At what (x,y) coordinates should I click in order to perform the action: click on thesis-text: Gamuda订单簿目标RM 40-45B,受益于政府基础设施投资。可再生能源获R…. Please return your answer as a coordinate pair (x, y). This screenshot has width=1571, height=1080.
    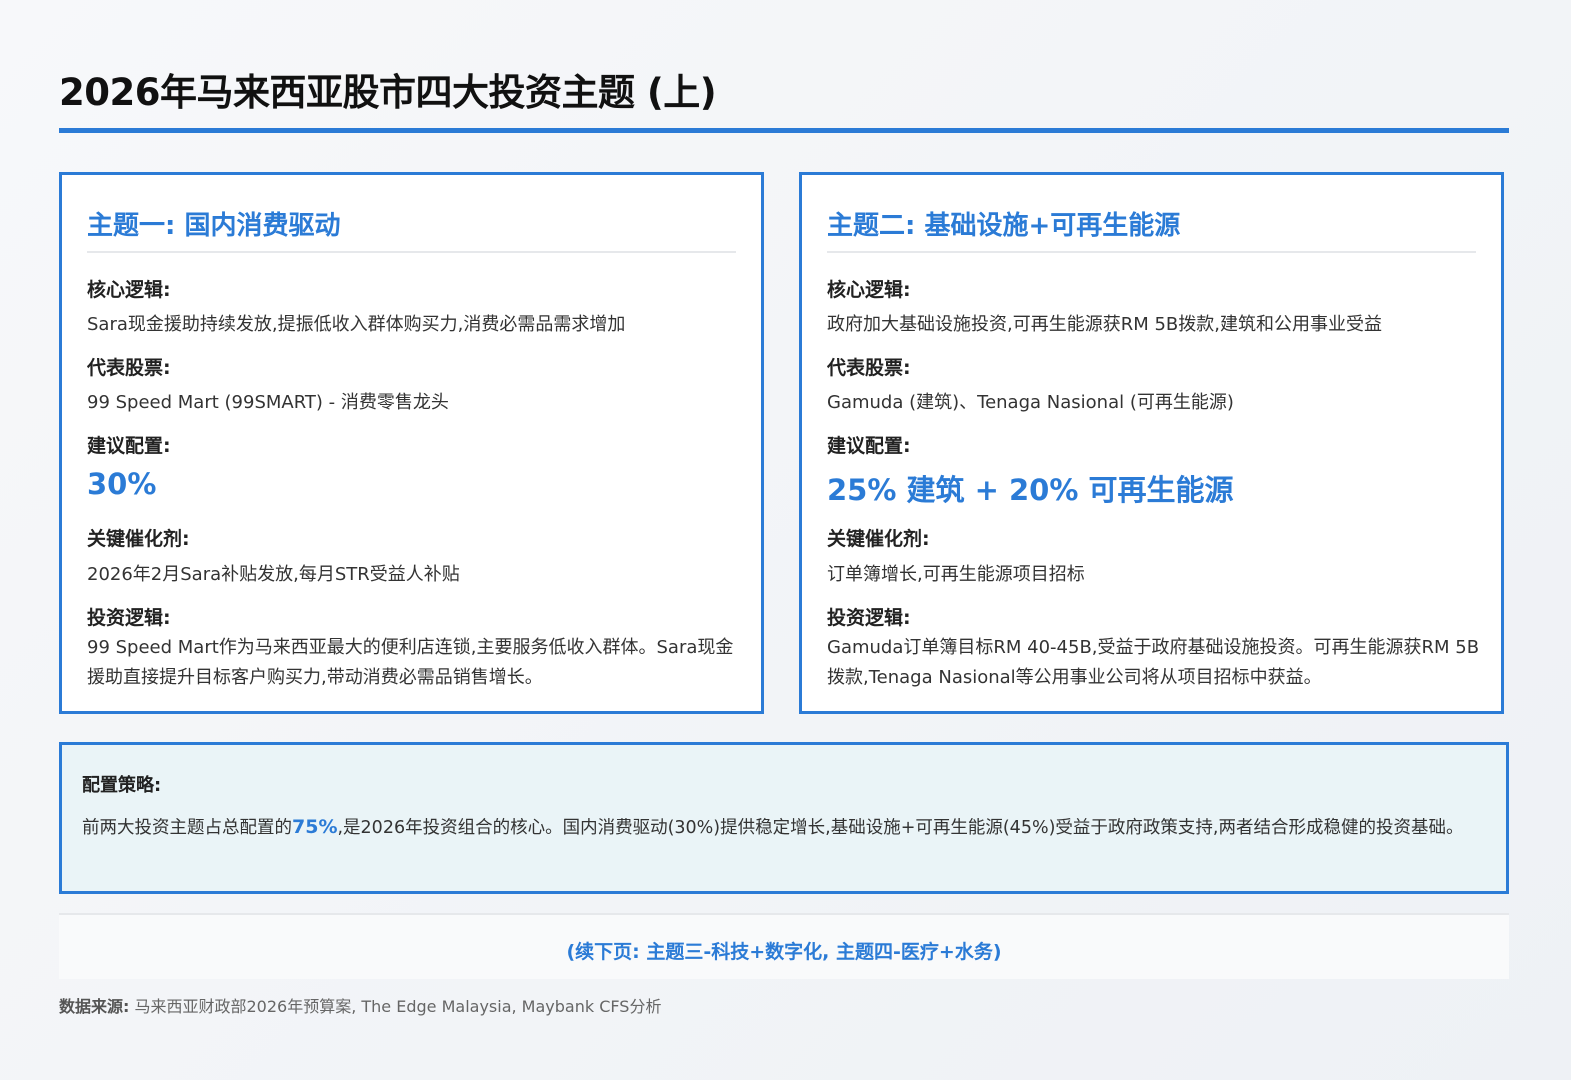
    Looking at the image, I should click on (1153, 662).